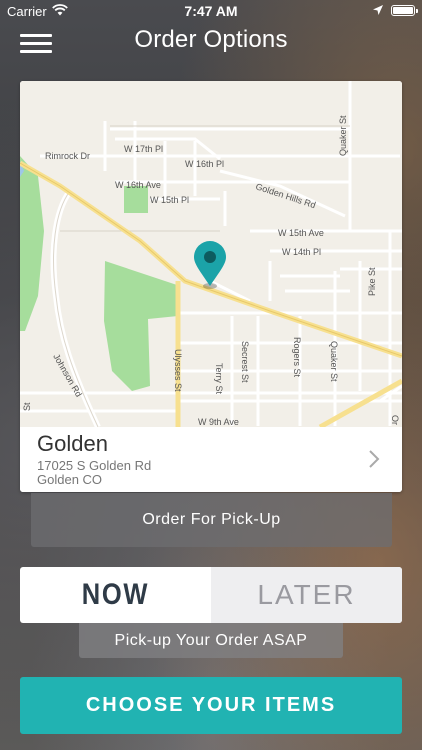 The image size is (422, 750). What do you see at coordinates (378, 11) in the screenshot?
I see `location-arrow-icon` at bounding box center [378, 11].